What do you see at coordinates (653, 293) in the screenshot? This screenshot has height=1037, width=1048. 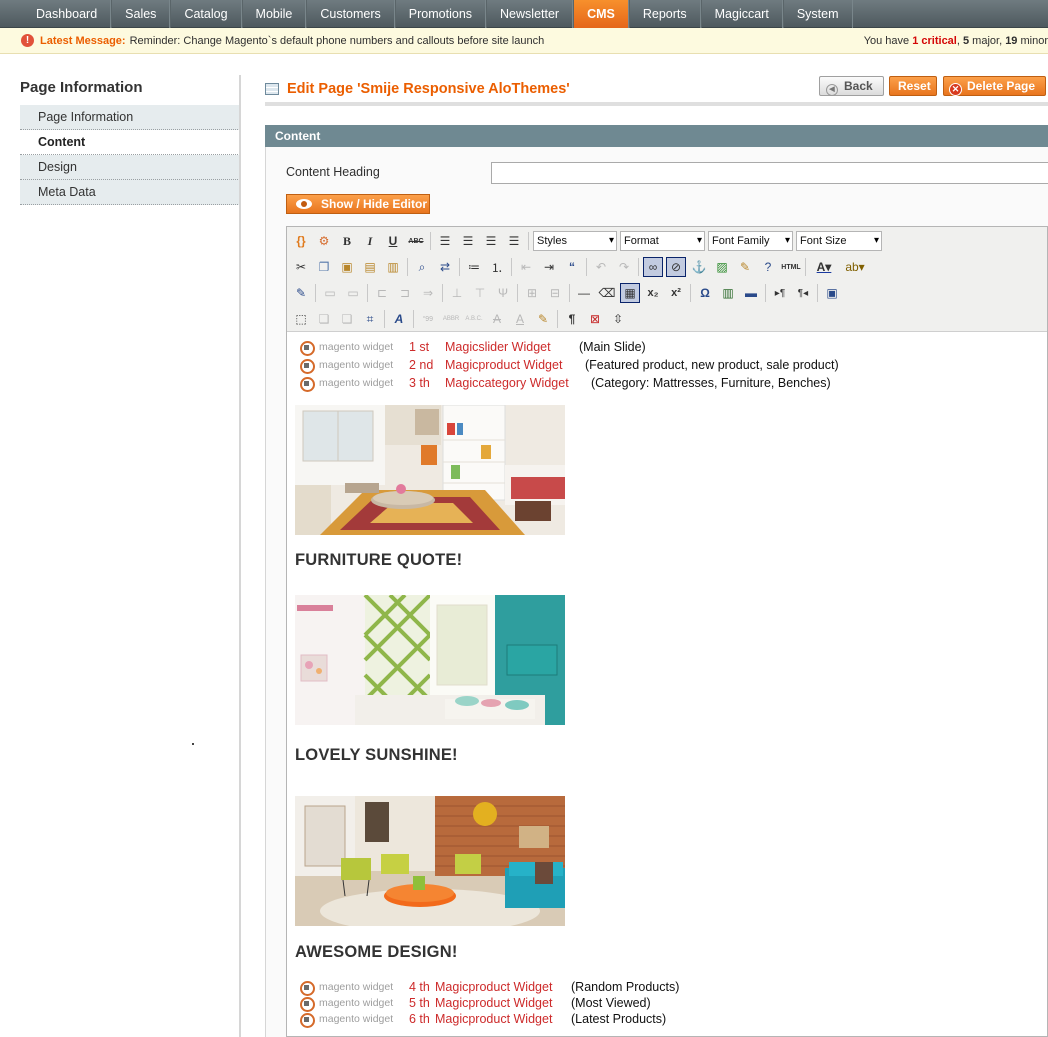 I see `subscript-icon: x₂` at bounding box center [653, 293].